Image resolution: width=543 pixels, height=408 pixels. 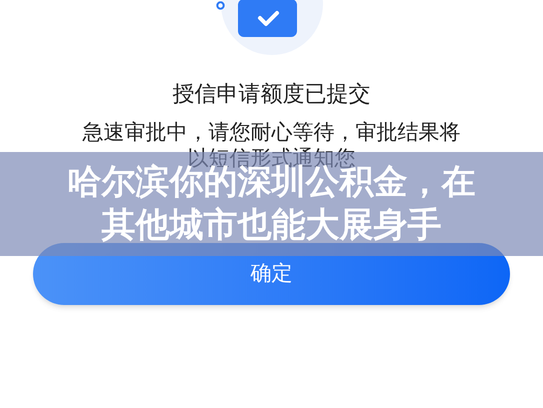 What do you see at coordinates (267, 18) in the screenshot?
I see `check-icon` at bounding box center [267, 18].